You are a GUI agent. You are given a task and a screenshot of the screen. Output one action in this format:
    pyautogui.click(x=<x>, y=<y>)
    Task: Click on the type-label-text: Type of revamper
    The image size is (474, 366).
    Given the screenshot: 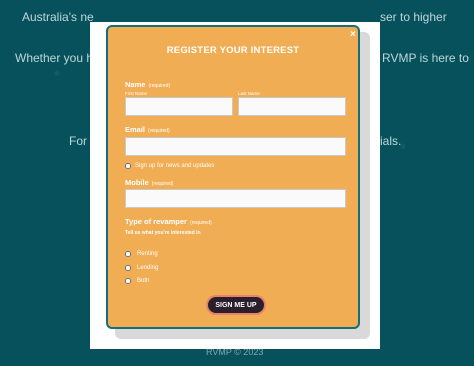 What is the action you would take?
    pyautogui.click(x=156, y=221)
    